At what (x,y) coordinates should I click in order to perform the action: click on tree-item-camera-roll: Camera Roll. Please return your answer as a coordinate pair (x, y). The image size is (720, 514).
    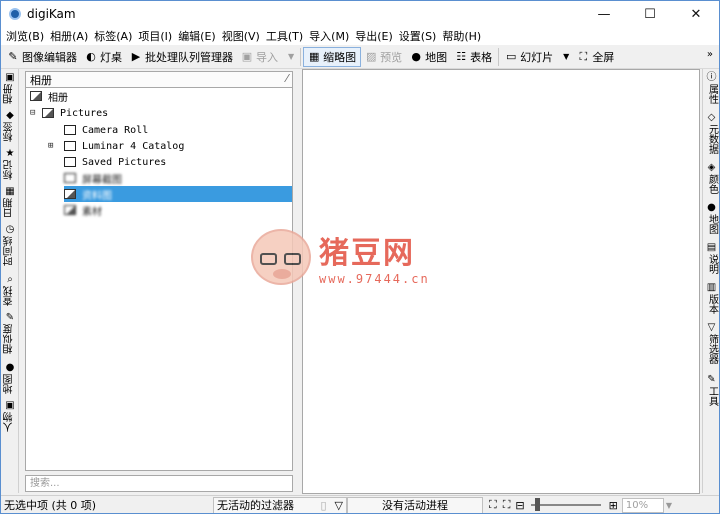
    Looking at the image, I should click on (106, 130).